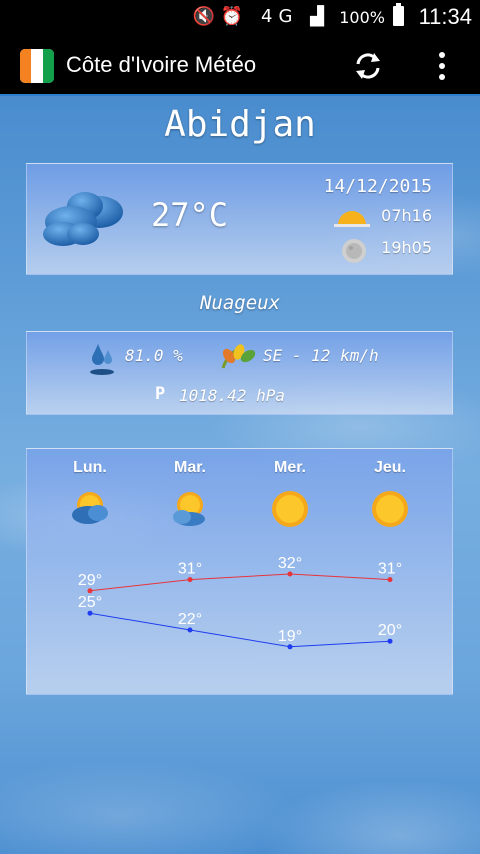 This screenshot has height=854, width=480. Describe the element at coordinates (445, 16) in the screenshot. I see `clock: 11:34` at that location.